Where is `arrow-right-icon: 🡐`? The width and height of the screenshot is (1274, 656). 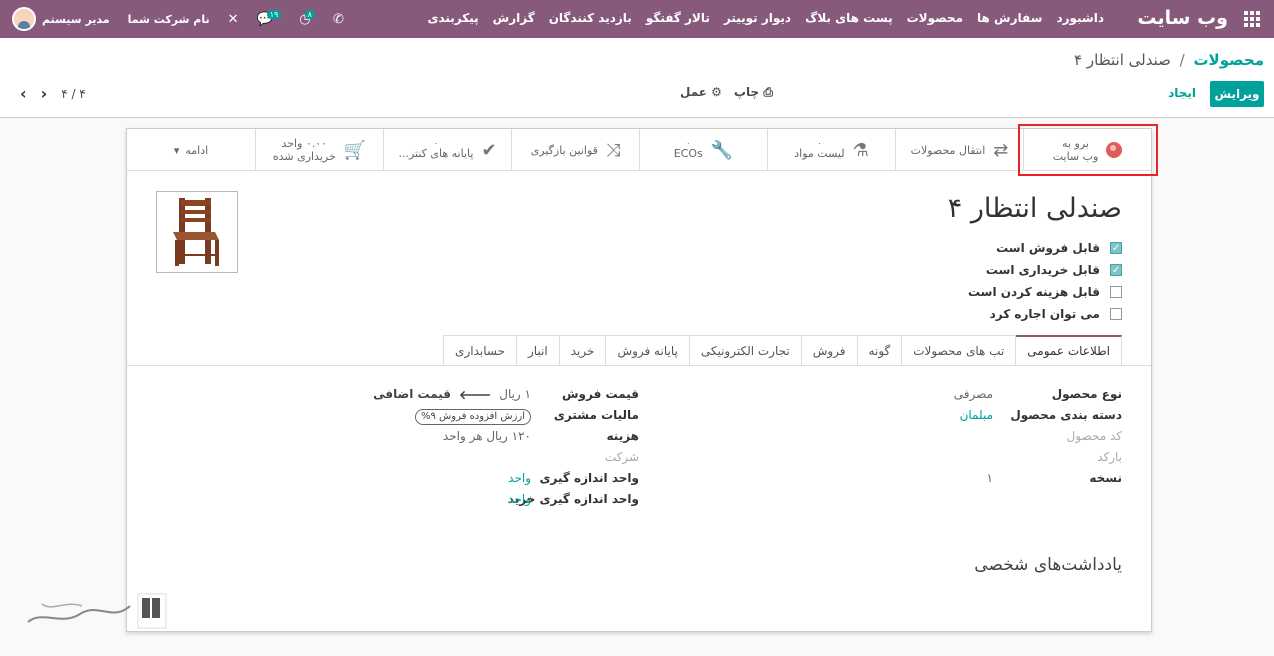
arrow-right-icon: 🡐 is located at coordinates (475, 395).